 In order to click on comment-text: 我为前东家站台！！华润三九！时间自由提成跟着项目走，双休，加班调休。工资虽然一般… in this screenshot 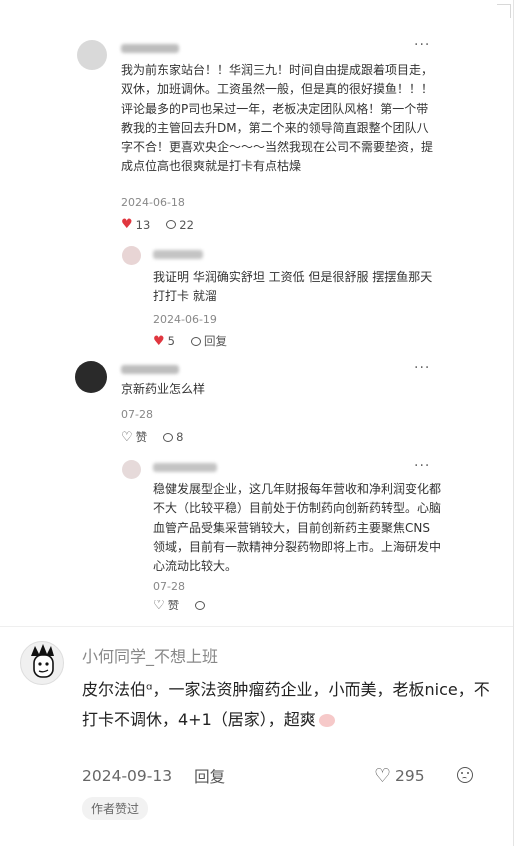, I will do `click(277, 118)`.